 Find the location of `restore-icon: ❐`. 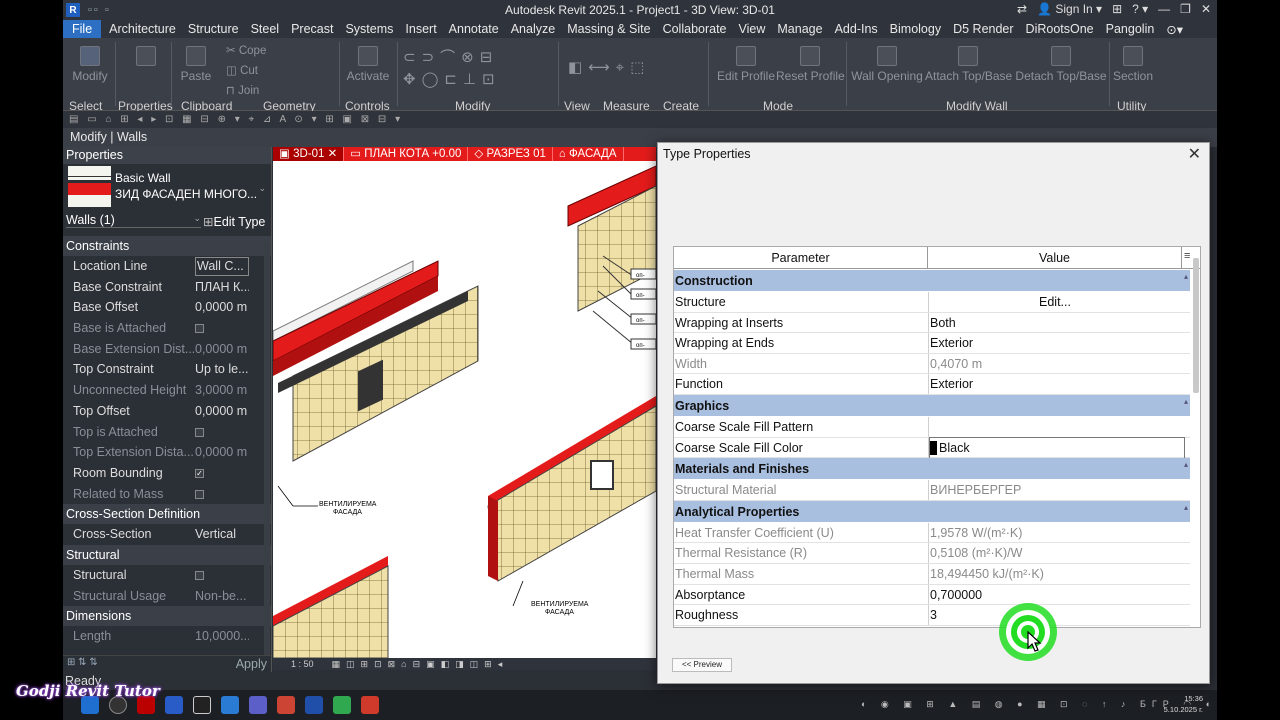

restore-icon: ❐ is located at coordinates (1185, 9).